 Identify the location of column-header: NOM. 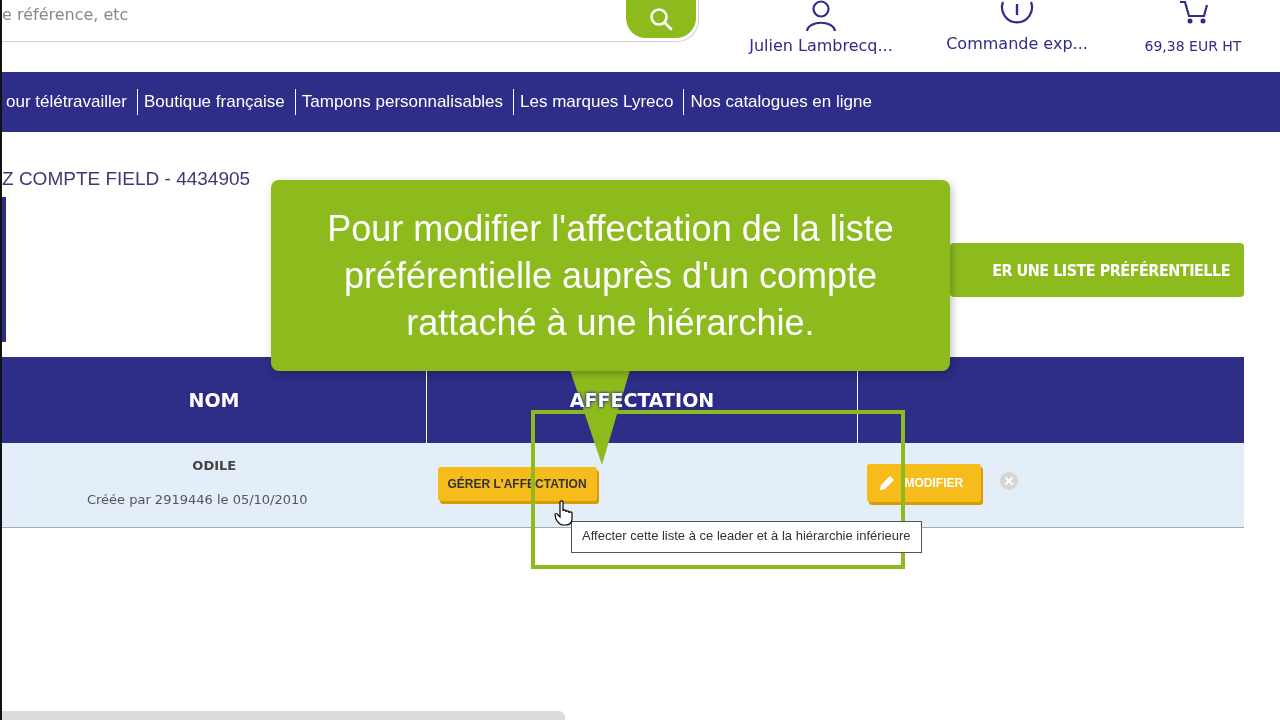
(214, 400).